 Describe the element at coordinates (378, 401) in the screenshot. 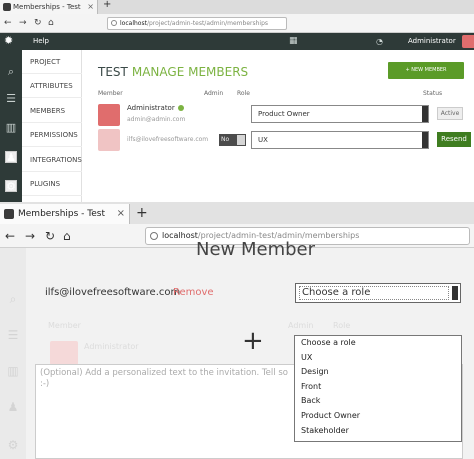

I see `role-option: Back` at that location.